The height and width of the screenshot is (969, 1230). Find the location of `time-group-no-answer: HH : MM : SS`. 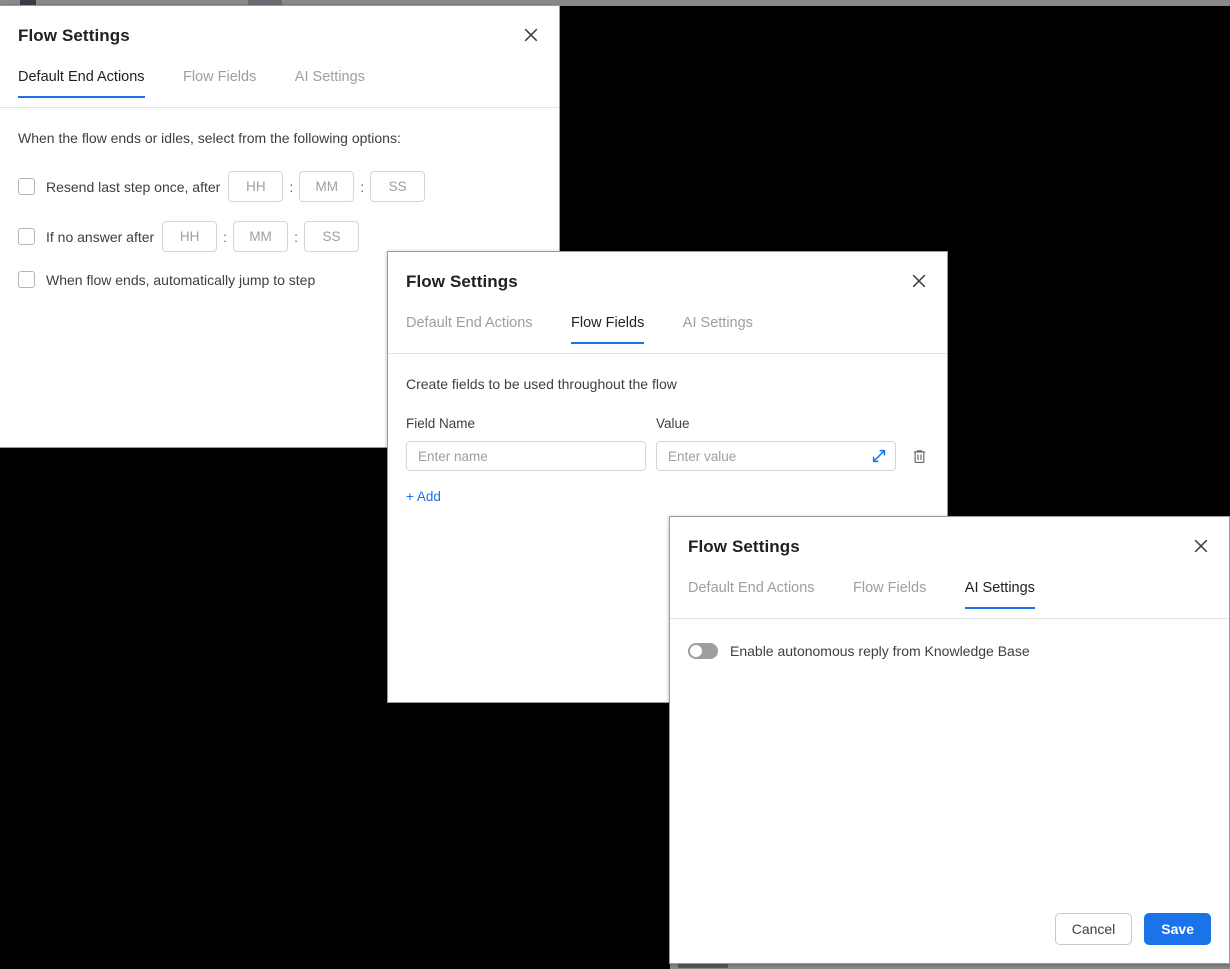

time-group-no-answer: HH : MM : SS is located at coordinates (260, 236).